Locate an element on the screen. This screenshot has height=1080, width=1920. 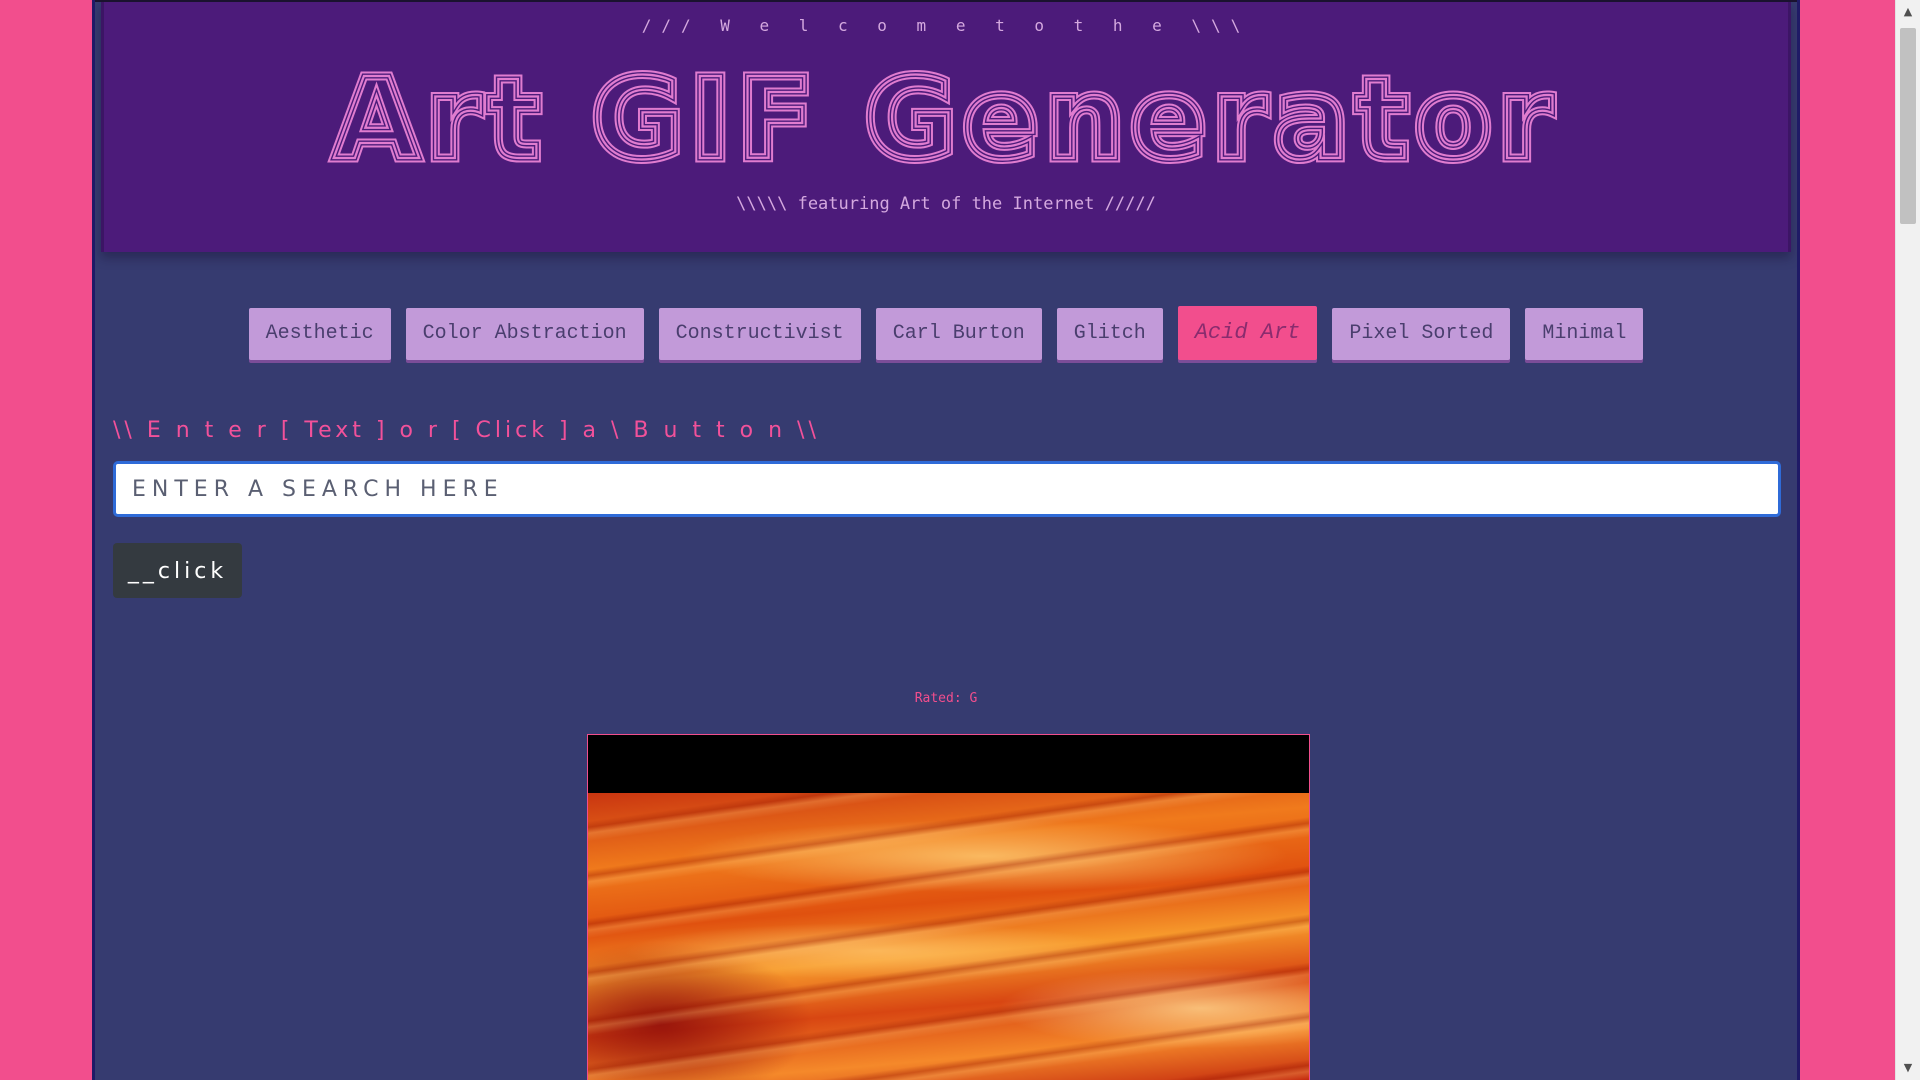
chevron-up-icon: ▲ is located at coordinates (1908, 12).